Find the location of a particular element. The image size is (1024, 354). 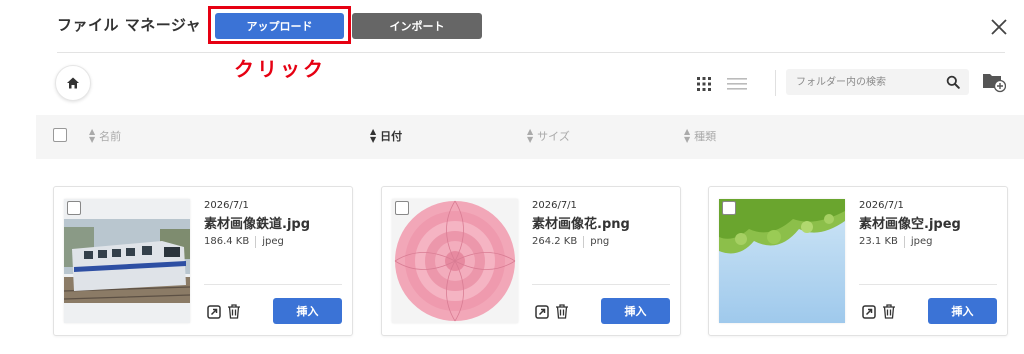

select-all-checkbox is located at coordinates (60, 135).